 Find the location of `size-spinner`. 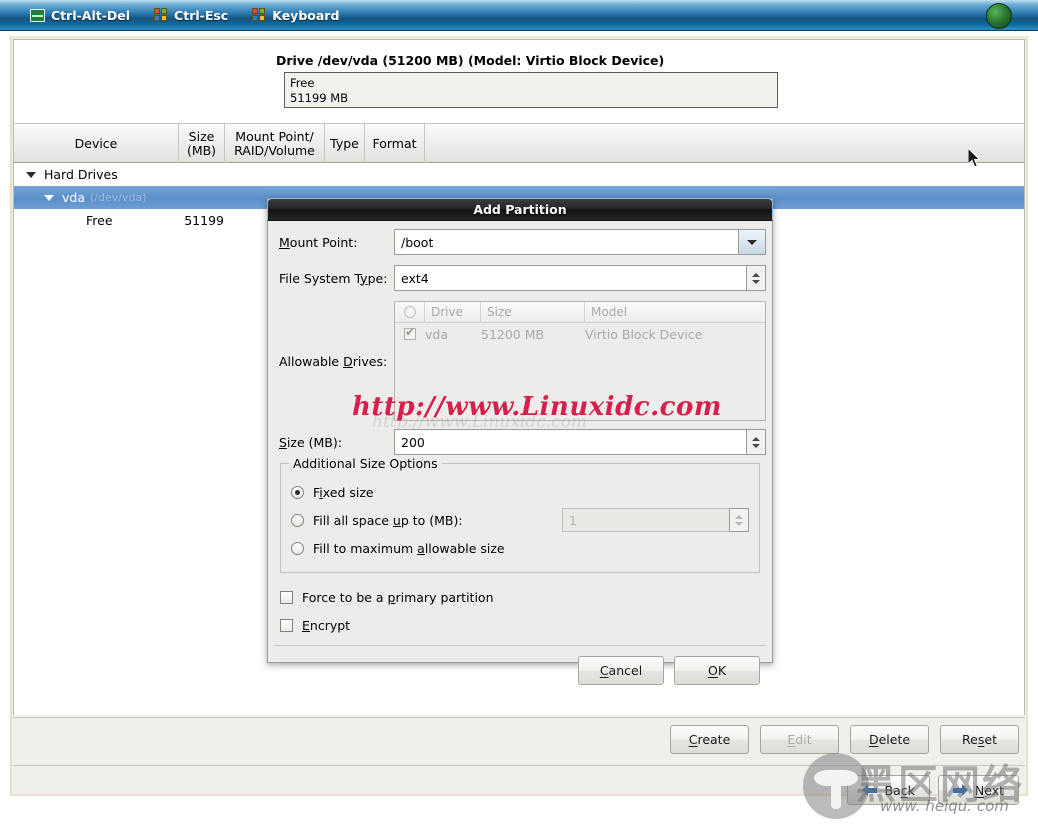

size-spinner is located at coordinates (756, 442).